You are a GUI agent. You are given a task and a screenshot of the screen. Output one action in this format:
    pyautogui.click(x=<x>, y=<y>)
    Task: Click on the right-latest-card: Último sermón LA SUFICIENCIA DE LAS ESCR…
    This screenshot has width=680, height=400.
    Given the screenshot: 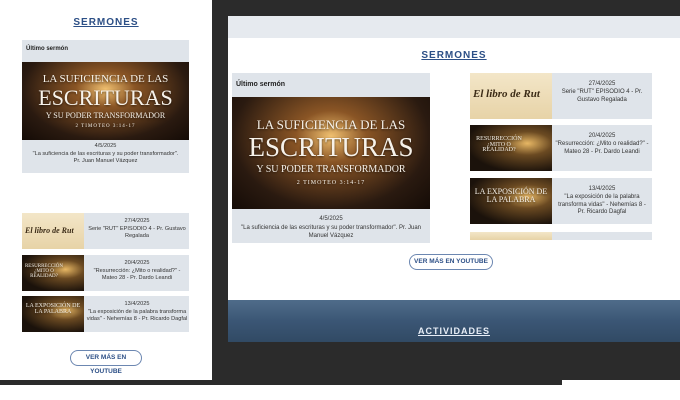 What is the action you would take?
    pyautogui.click(x=331, y=158)
    